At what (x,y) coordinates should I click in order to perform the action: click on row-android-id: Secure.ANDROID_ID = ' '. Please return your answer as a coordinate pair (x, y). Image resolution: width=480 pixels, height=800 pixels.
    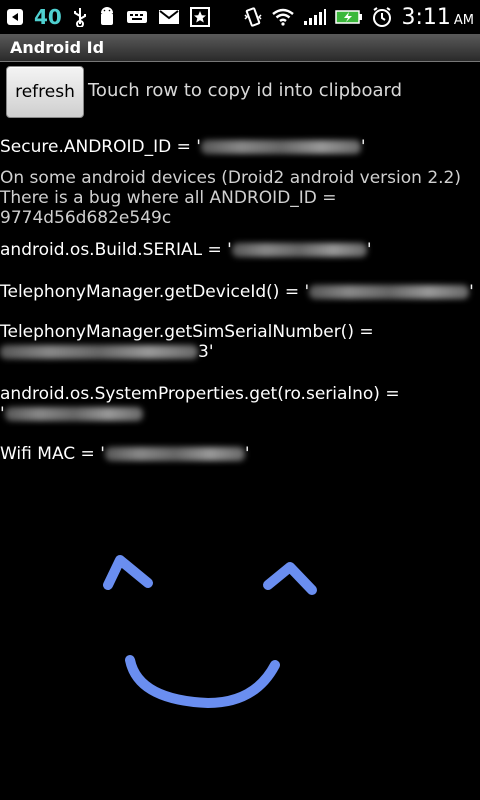
    Looking at the image, I should click on (240, 147).